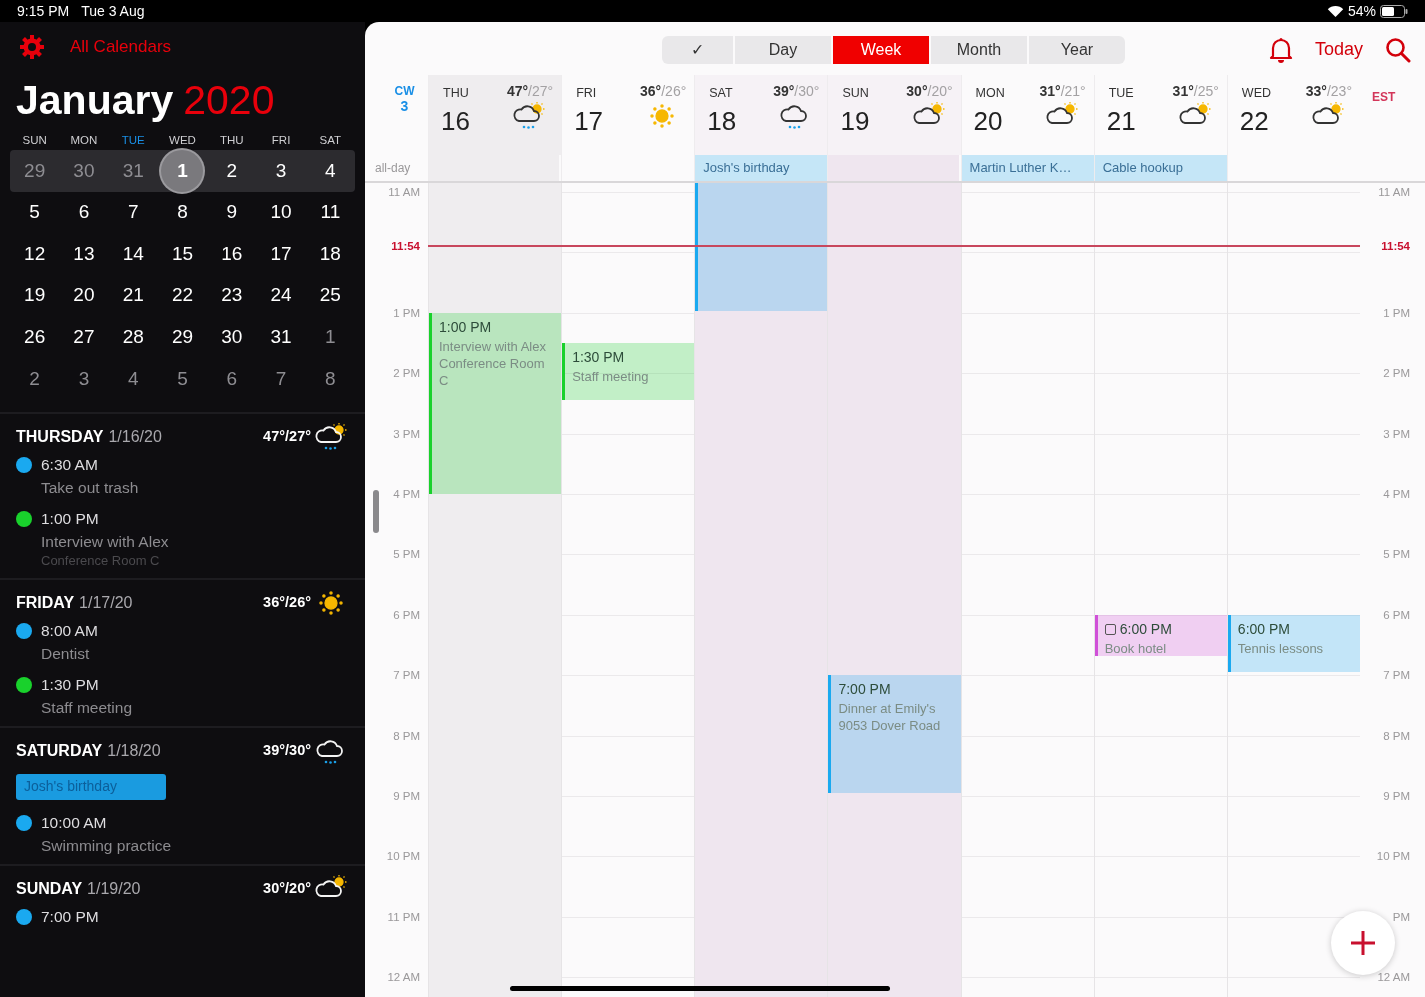 Image resolution: width=1425 pixels, height=997 pixels. What do you see at coordinates (495, 403) in the screenshot?
I see `calendar-event: 1:00 PM Interview with Alex Conference Room C` at bounding box center [495, 403].